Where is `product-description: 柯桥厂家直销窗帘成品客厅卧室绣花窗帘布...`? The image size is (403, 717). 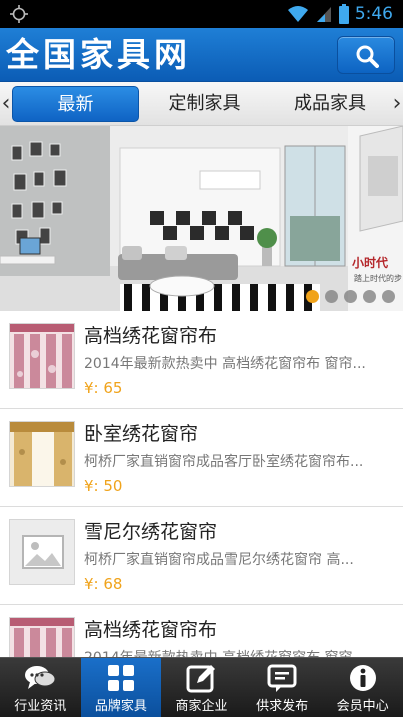
product-description: 柯桥厂家直销窗帘成品客厅卧室绣花窗帘布... is located at coordinates (224, 462).